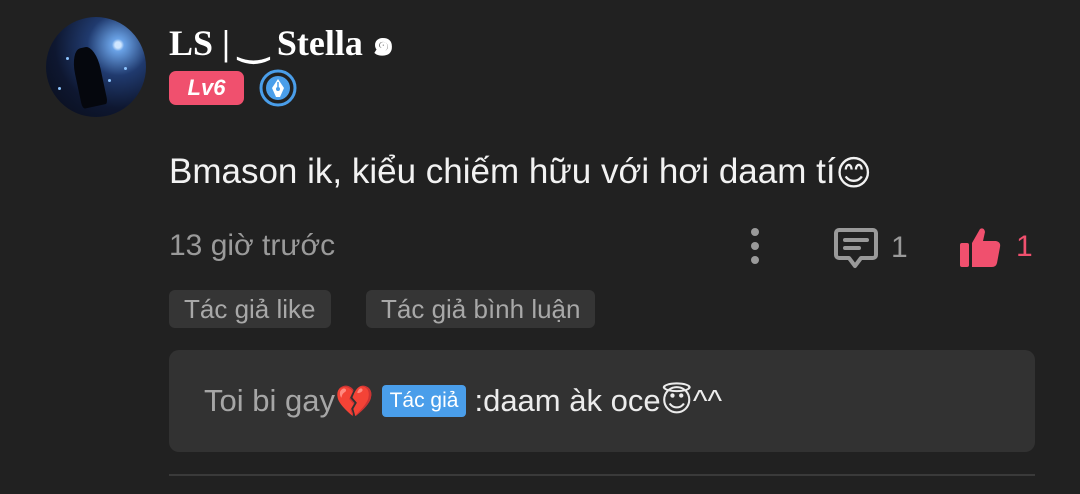 The image size is (1080, 494). Describe the element at coordinates (980, 247) in the screenshot. I see `thumbs-up-icon` at that location.